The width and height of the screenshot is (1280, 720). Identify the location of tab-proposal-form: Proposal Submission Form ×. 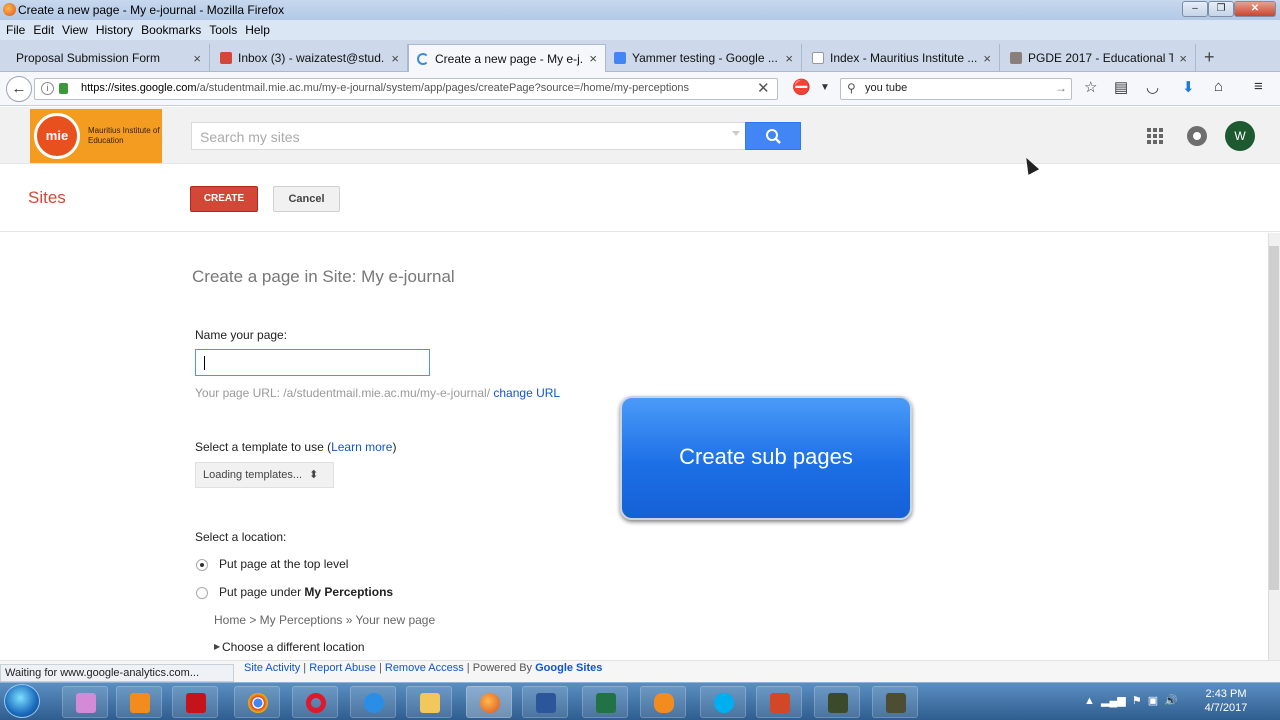
(109, 58).